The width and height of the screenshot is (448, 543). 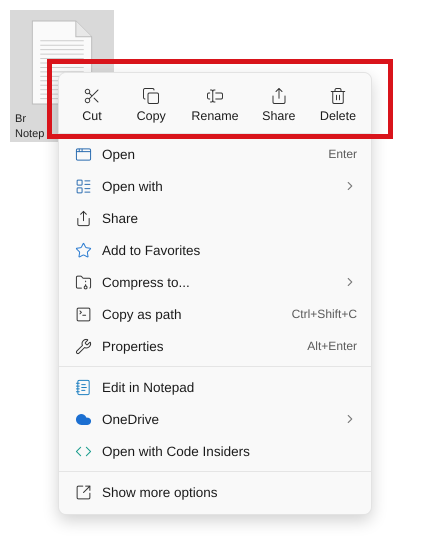 I want to click on shortcut-text: Enter, so click(x=342, y=154).